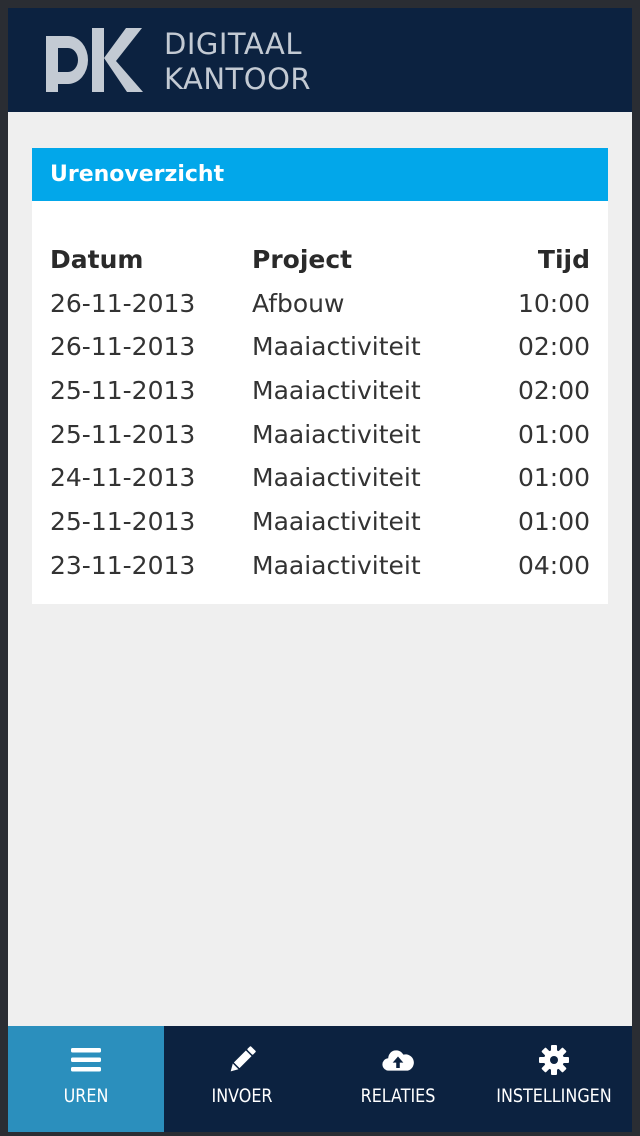  What do you see at coordinates (398, 1096) in the screenshot?
I see `tab-label-relaties: RELATIES` at bounding box center [398, 1096].